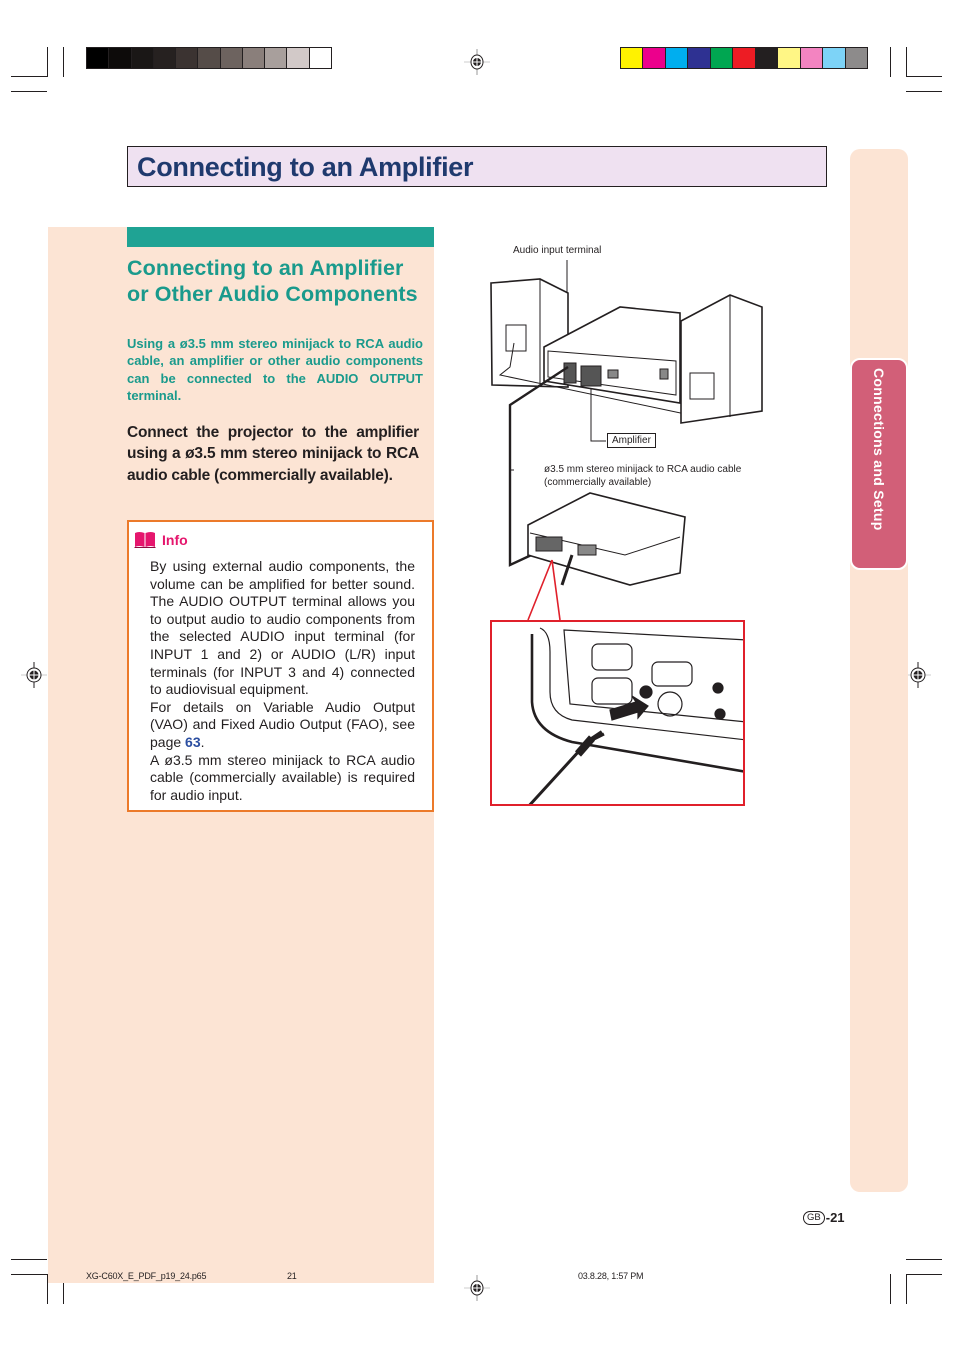 The width and height of the screenshot is (954, 1351). What do you see at coordinates (146, 1276) in the screenshot?
I see `footer-filename: XG-C60X_E_PDF_p19_24.p65` at bounding box center [146, 1276].